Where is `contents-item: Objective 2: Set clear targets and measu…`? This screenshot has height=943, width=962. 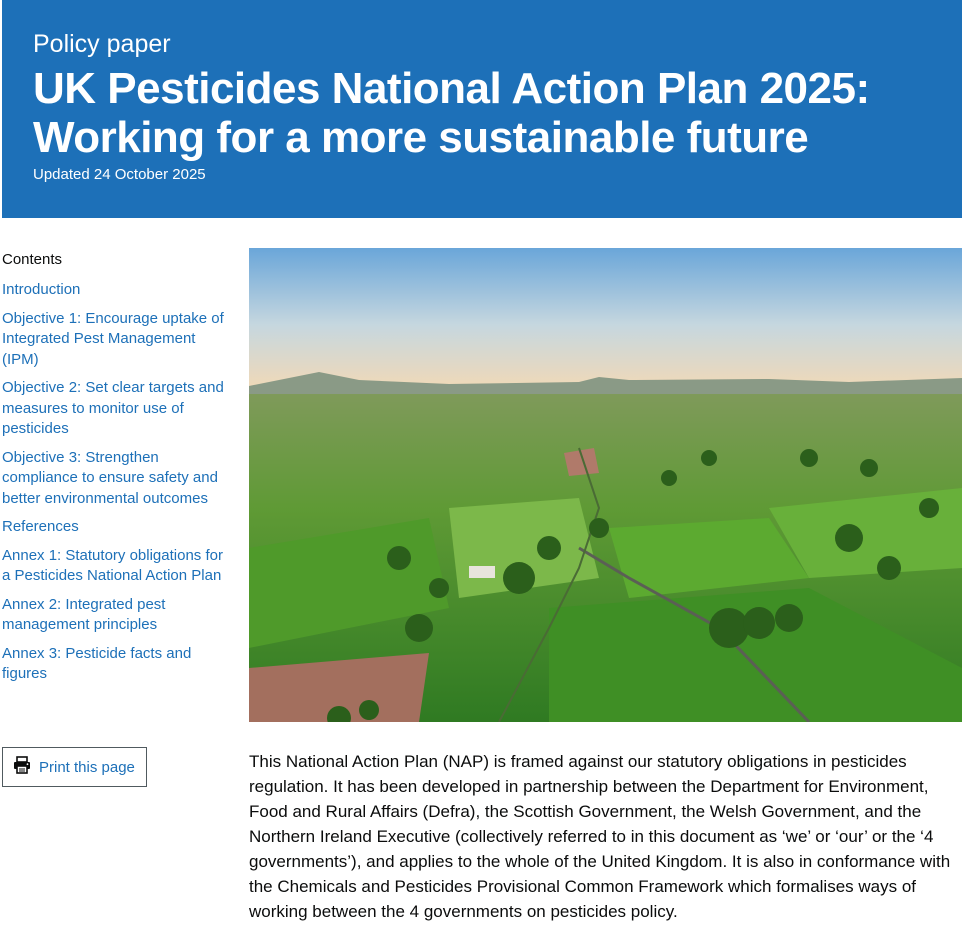
contents-item: Objective 2: Set clear targets and measu… is located at coordinates (114, 409).